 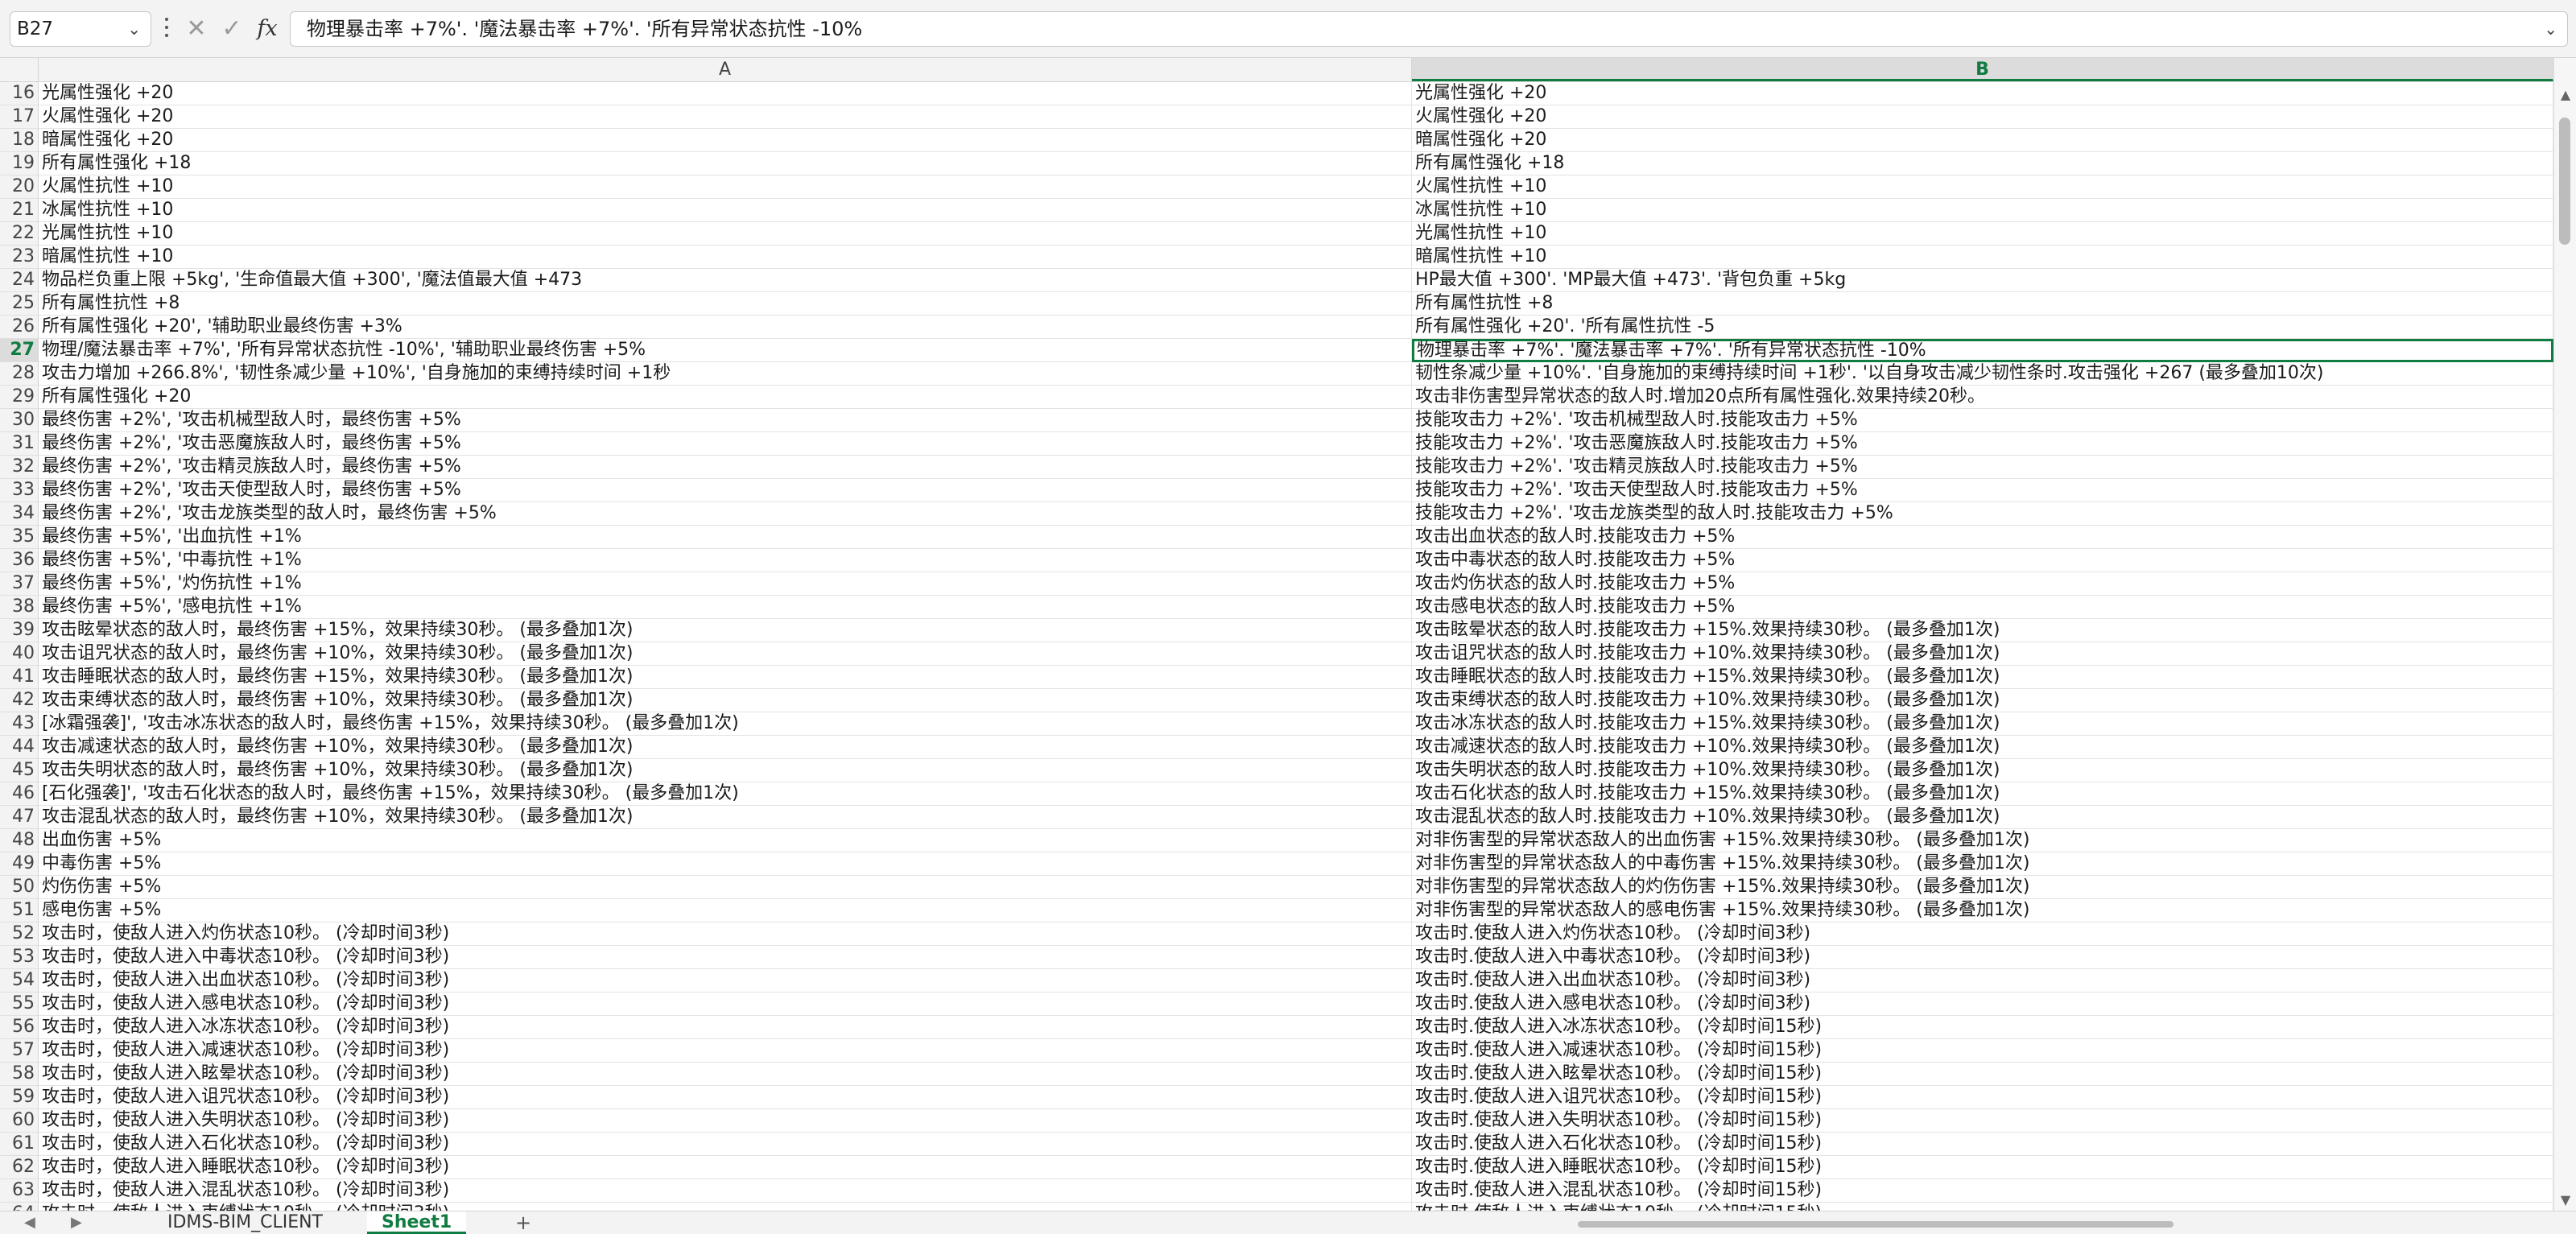 What do you see at coordinates (19, 654) in the screenshot?
I see `row-header: 40` at bounding box center [19, 654].